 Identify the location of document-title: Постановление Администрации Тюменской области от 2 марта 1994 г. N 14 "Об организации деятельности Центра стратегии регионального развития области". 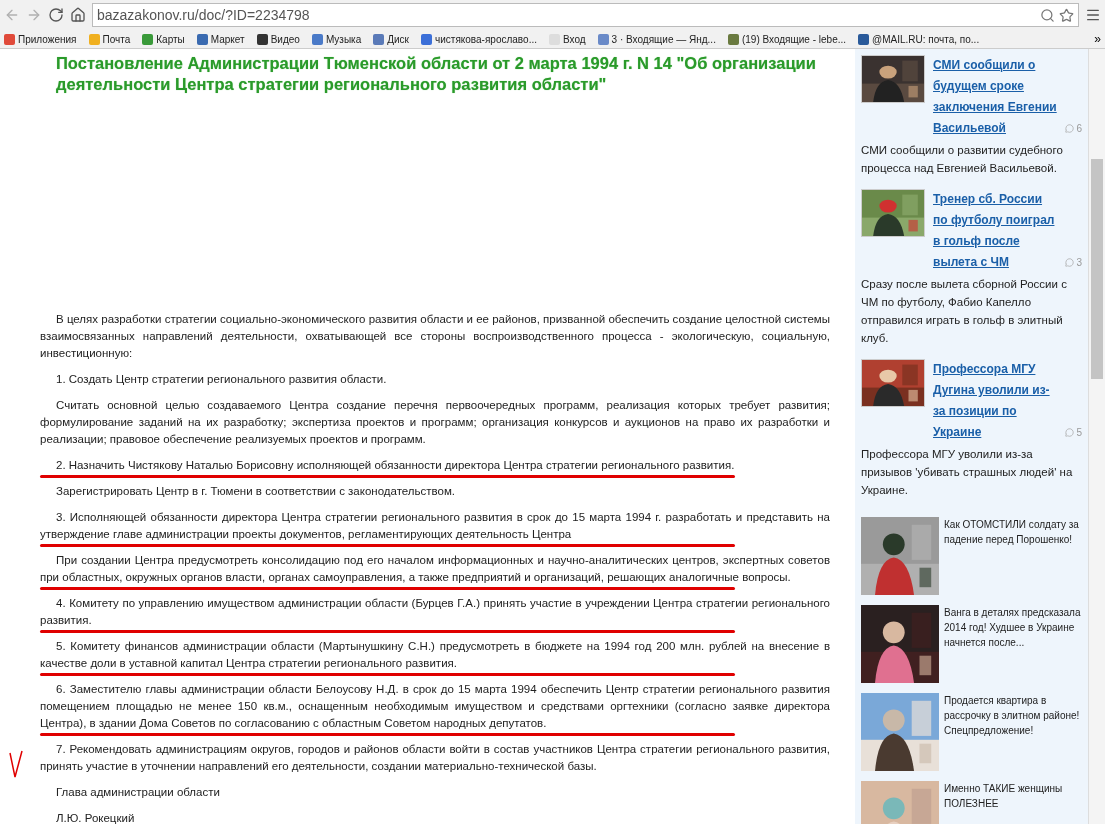
(436, 74).